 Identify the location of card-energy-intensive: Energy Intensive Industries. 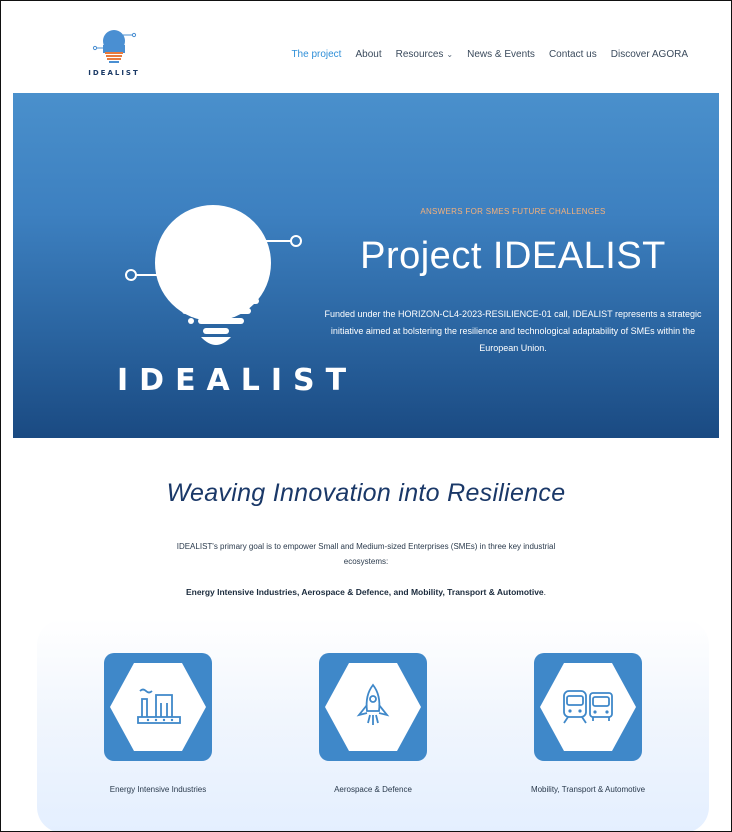
(158, 723).